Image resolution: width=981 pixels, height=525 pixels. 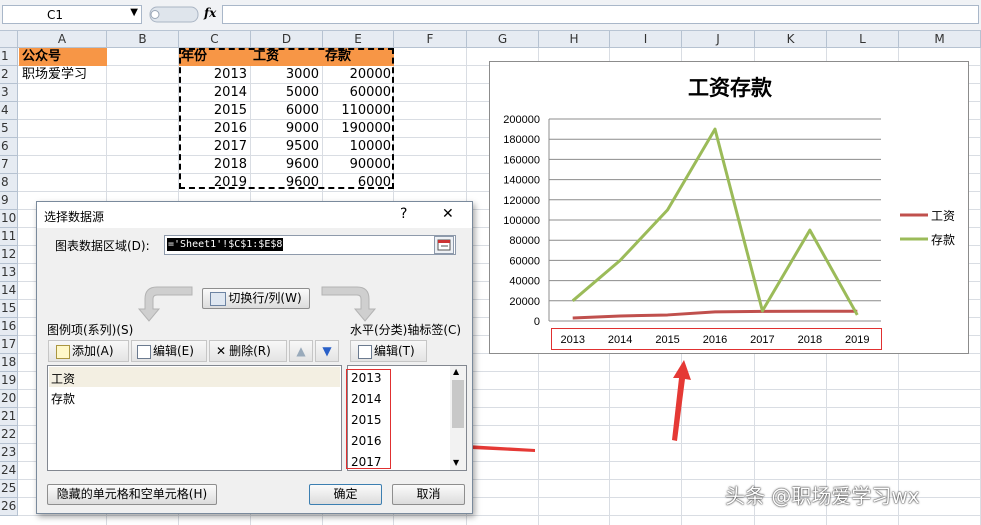 What do you see at coordinates (345, 494) in the screenshot?
I see `ok-button: 确定` at bounding box center [345, 494].